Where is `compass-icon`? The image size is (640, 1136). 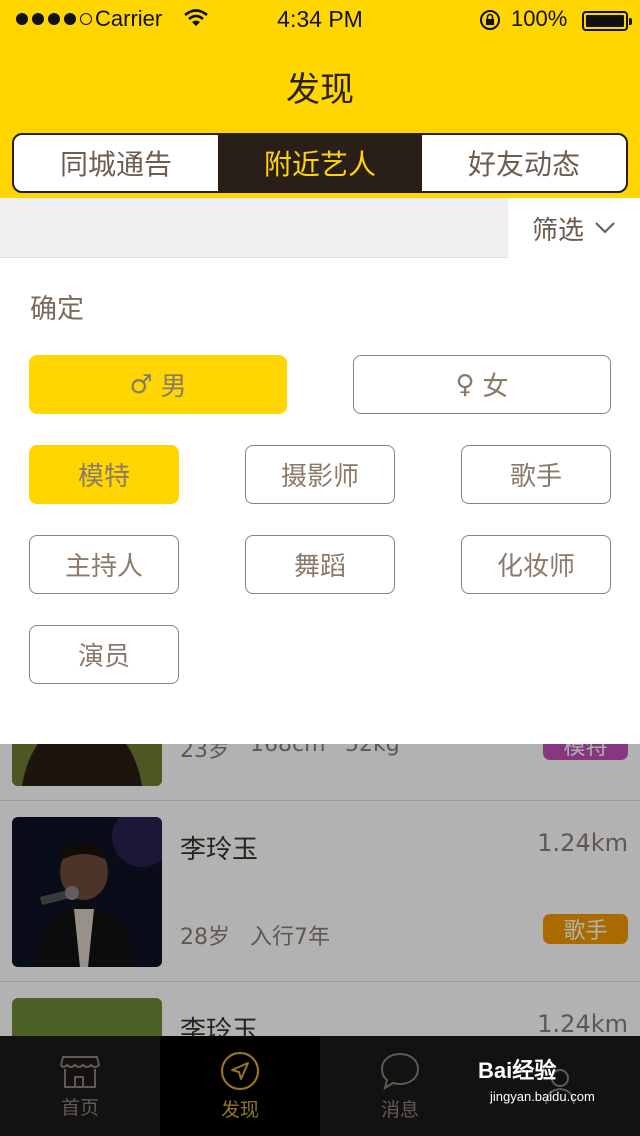
compass-icon is located at coordinates (240, 1070).